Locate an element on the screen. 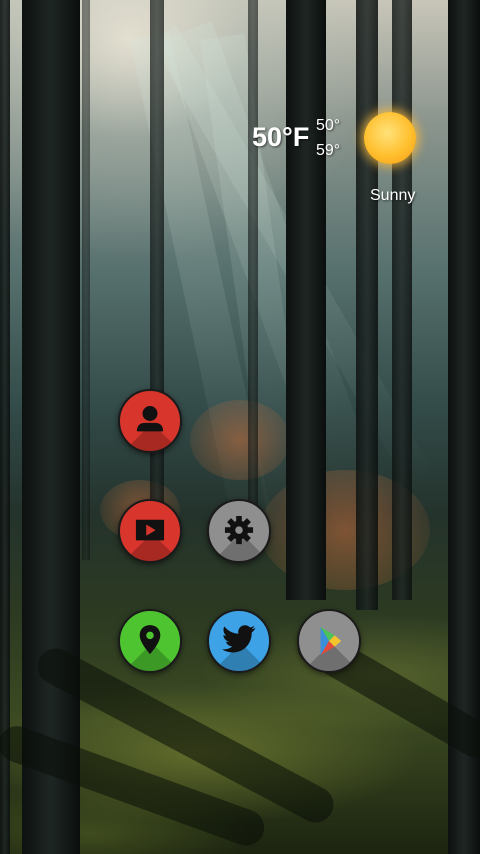  twitter-bird-icon is located at coordinates (239, 639).